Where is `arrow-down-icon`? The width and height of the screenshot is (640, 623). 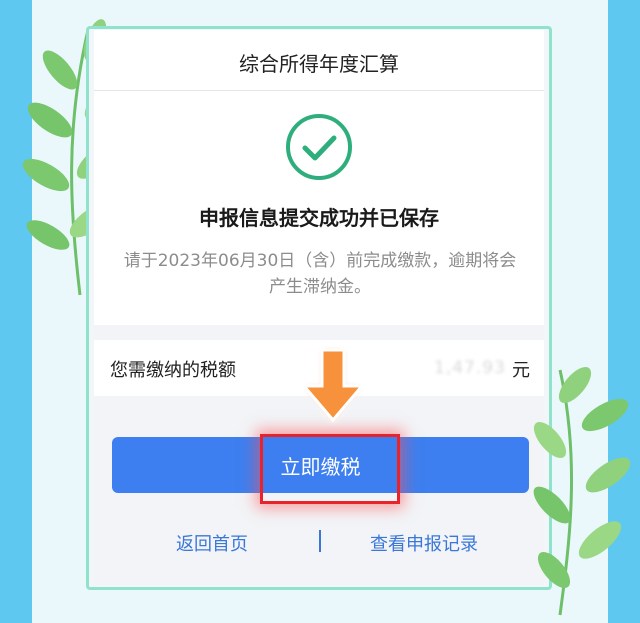
arrow-down-icon is located at coordinates (333, 385).